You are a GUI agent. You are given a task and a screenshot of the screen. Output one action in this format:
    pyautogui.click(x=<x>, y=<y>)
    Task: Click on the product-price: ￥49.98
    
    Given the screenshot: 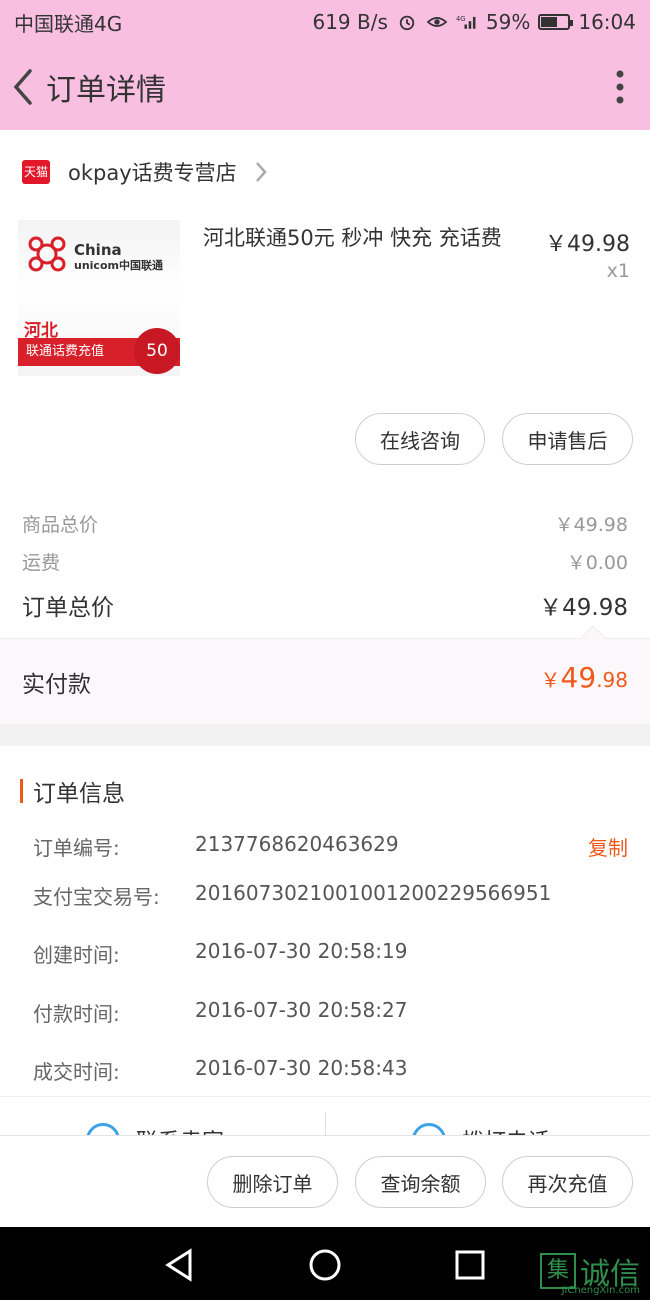 What is the action you would take?
    pyautogui.click(x=587, y=244)
    